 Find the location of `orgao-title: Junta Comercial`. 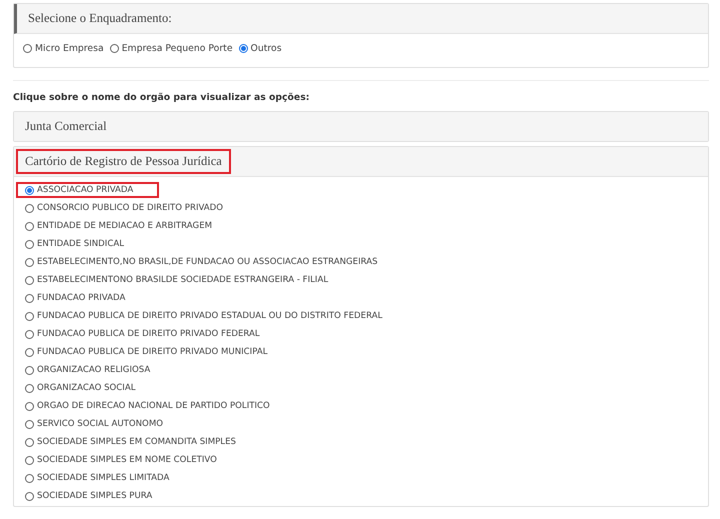

orgao-title: Junta Comercial is located at coordinates (66, 126).